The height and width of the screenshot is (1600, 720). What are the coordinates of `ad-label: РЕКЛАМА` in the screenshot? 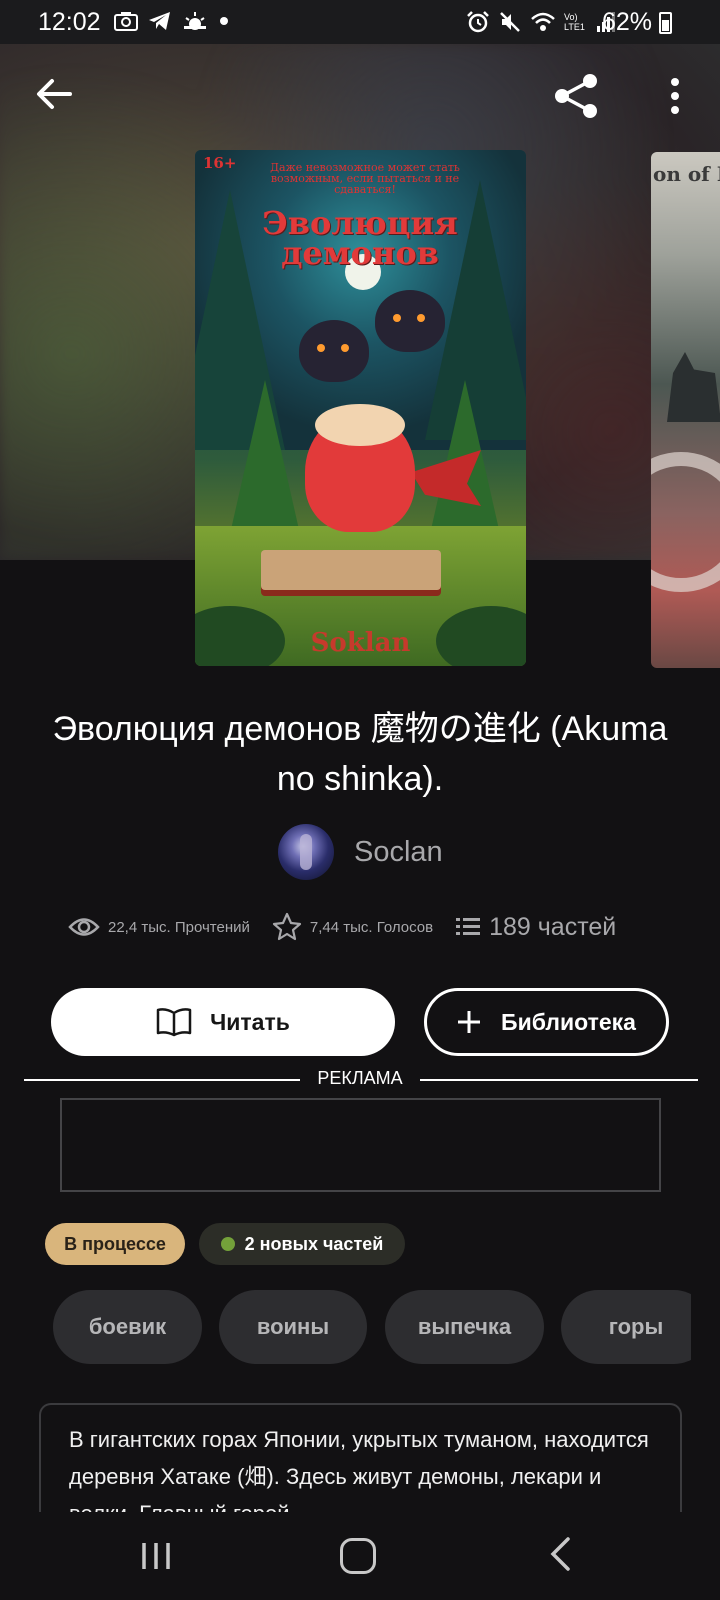 It's located at (360, 1078).